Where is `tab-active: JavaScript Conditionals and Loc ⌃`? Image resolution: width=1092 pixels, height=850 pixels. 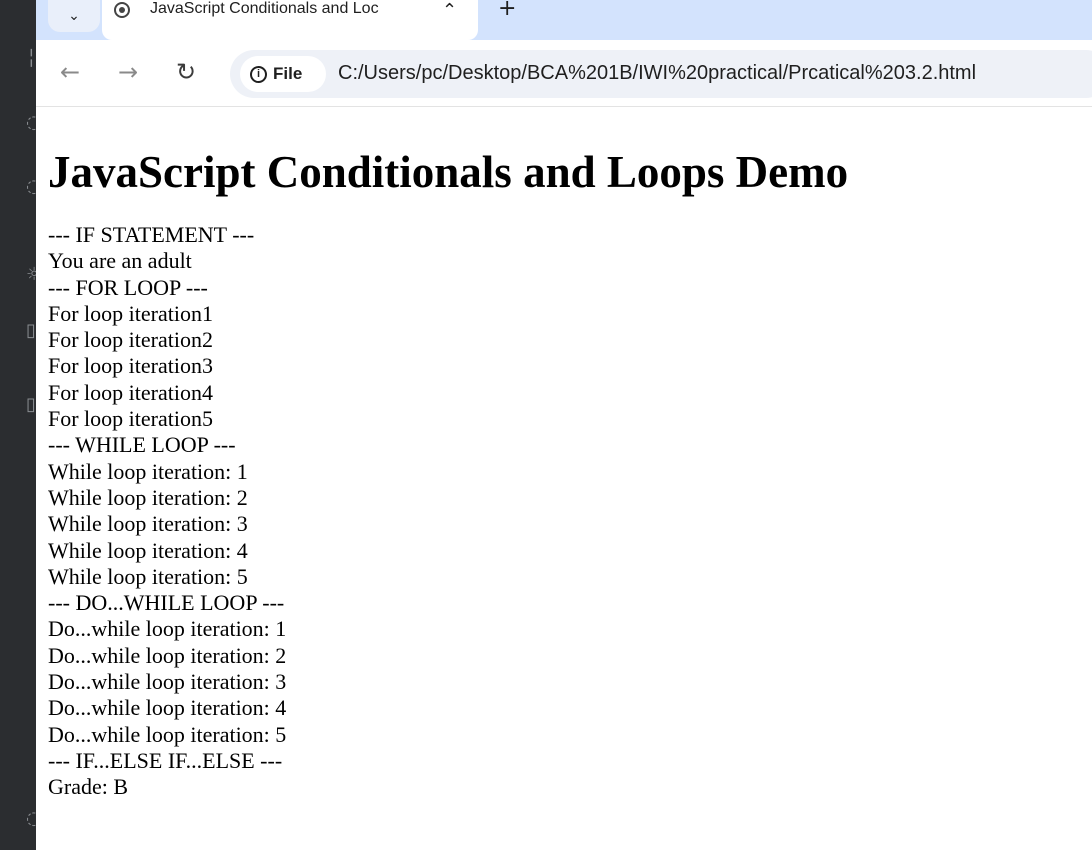 tab-active: JavaScript Conditionals and Loc ⌃ is located at coordinates (290, 20).